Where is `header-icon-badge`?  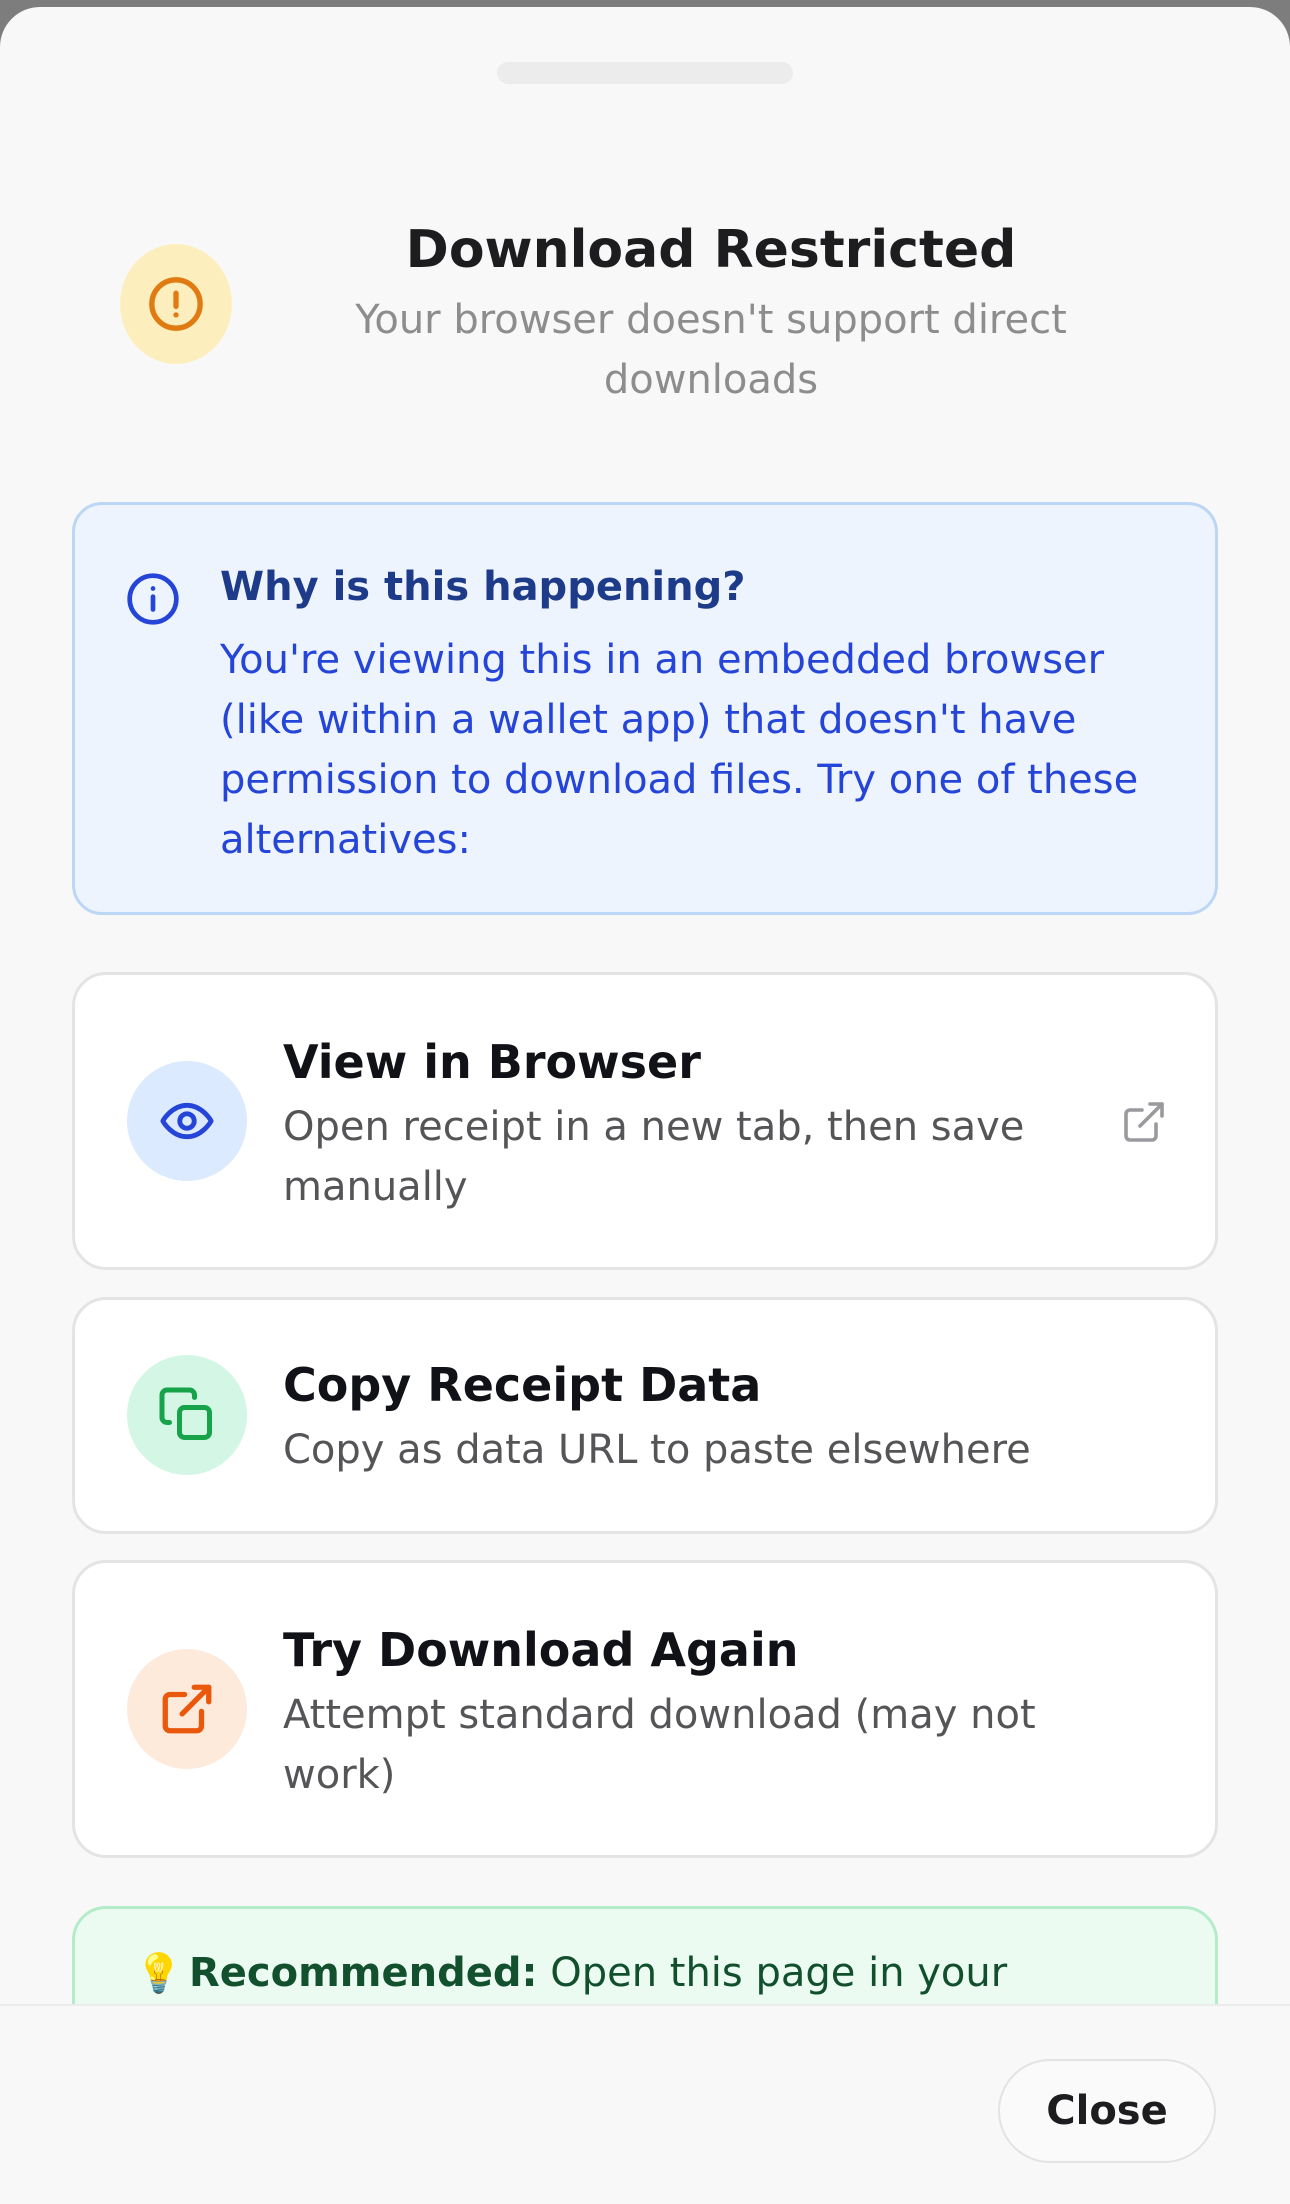
header-icon-badge is located at coordinates (176, 304).